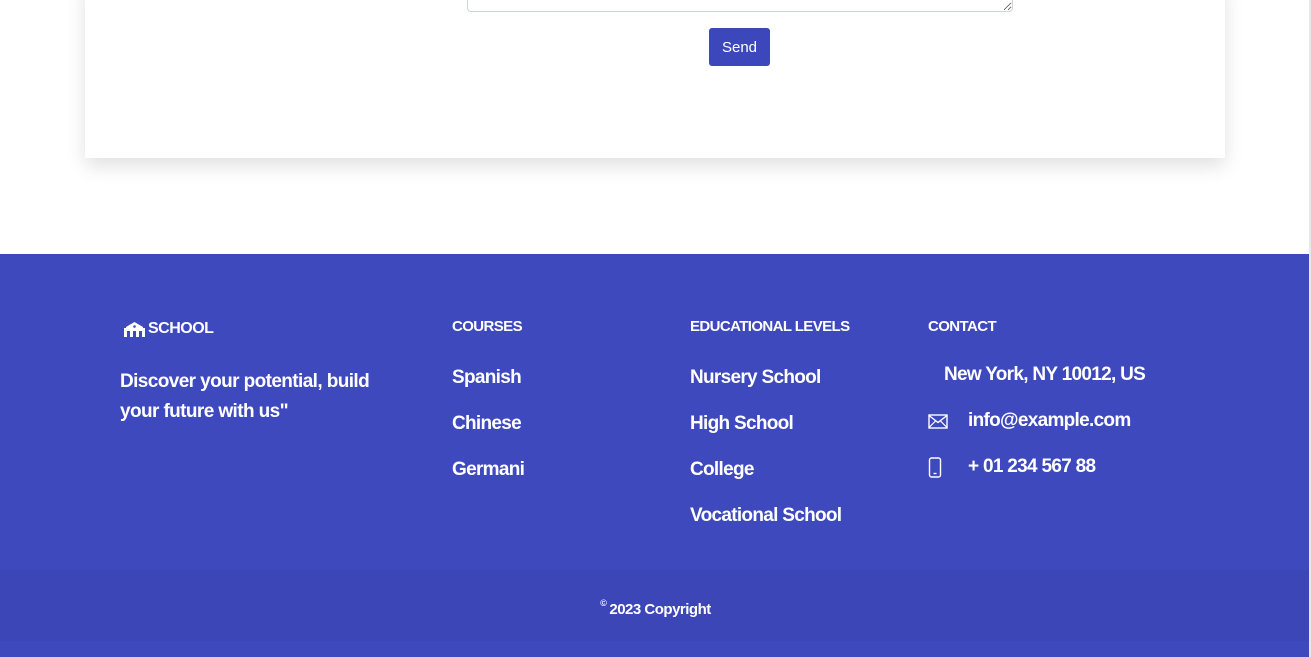 Image resolution: width=1311 pixels, height=657 pixels. I want to click on level-link-high-school: High School, so click(742, 423).